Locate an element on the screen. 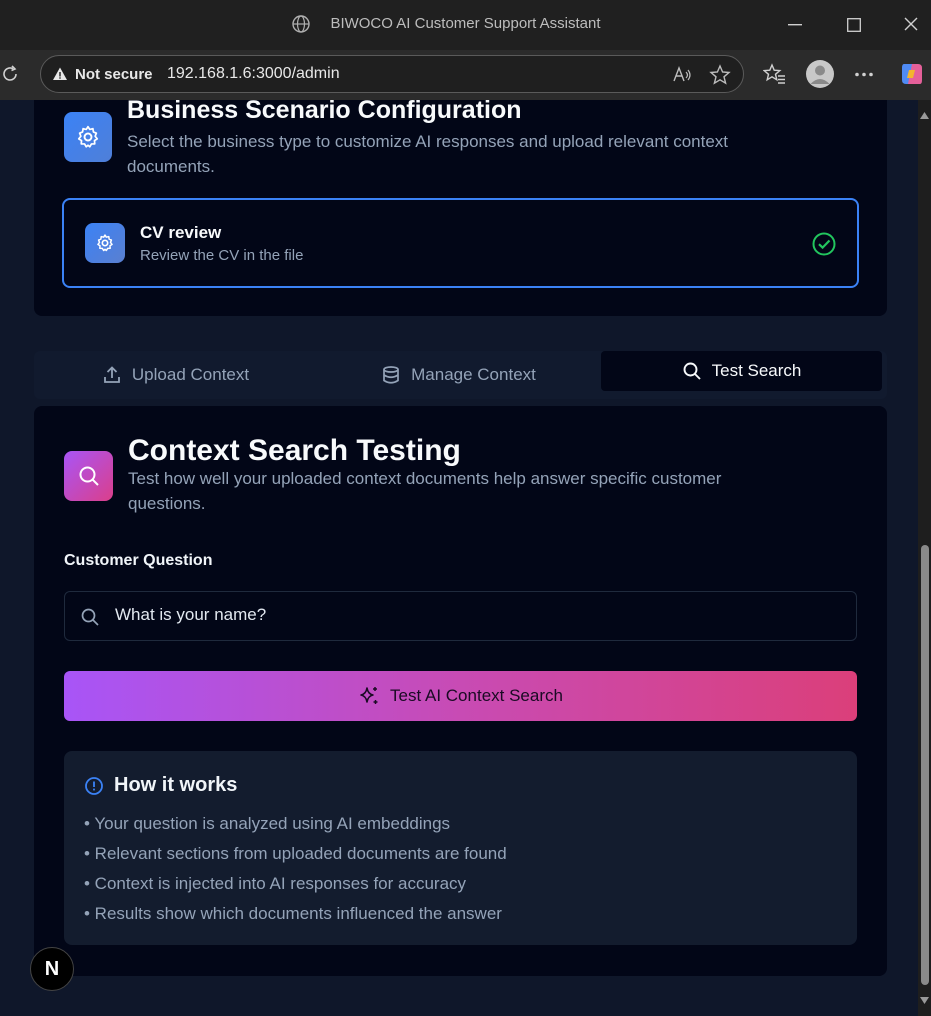 This screenshot has width=931, height=1016. url-text: 192.168.1.6:3000/admin is located at coordinates (253, 74).